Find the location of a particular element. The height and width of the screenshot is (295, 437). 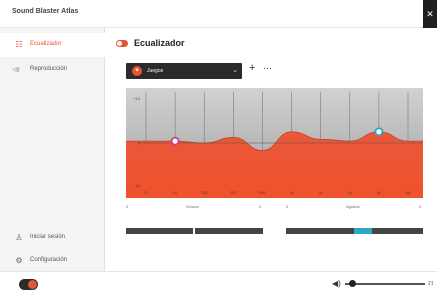

more-options-button: ··· is located at coordinates (267, 68).